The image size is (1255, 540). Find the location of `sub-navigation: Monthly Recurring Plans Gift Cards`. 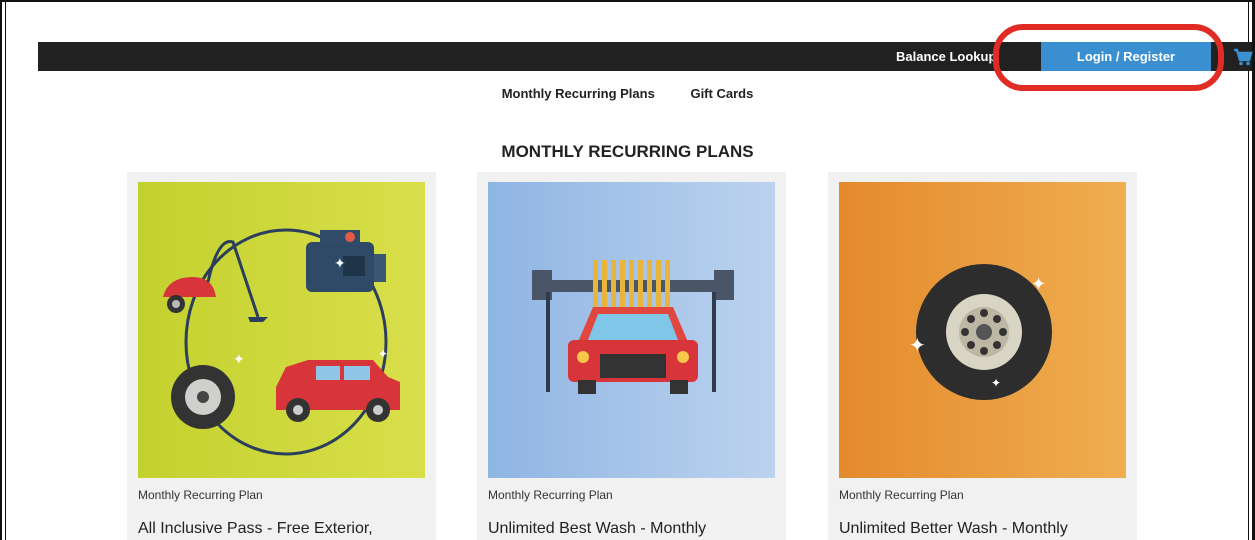

sub-navigation: Monthly Recurring Plans Gift Cards is located at coordinates (627, 93).